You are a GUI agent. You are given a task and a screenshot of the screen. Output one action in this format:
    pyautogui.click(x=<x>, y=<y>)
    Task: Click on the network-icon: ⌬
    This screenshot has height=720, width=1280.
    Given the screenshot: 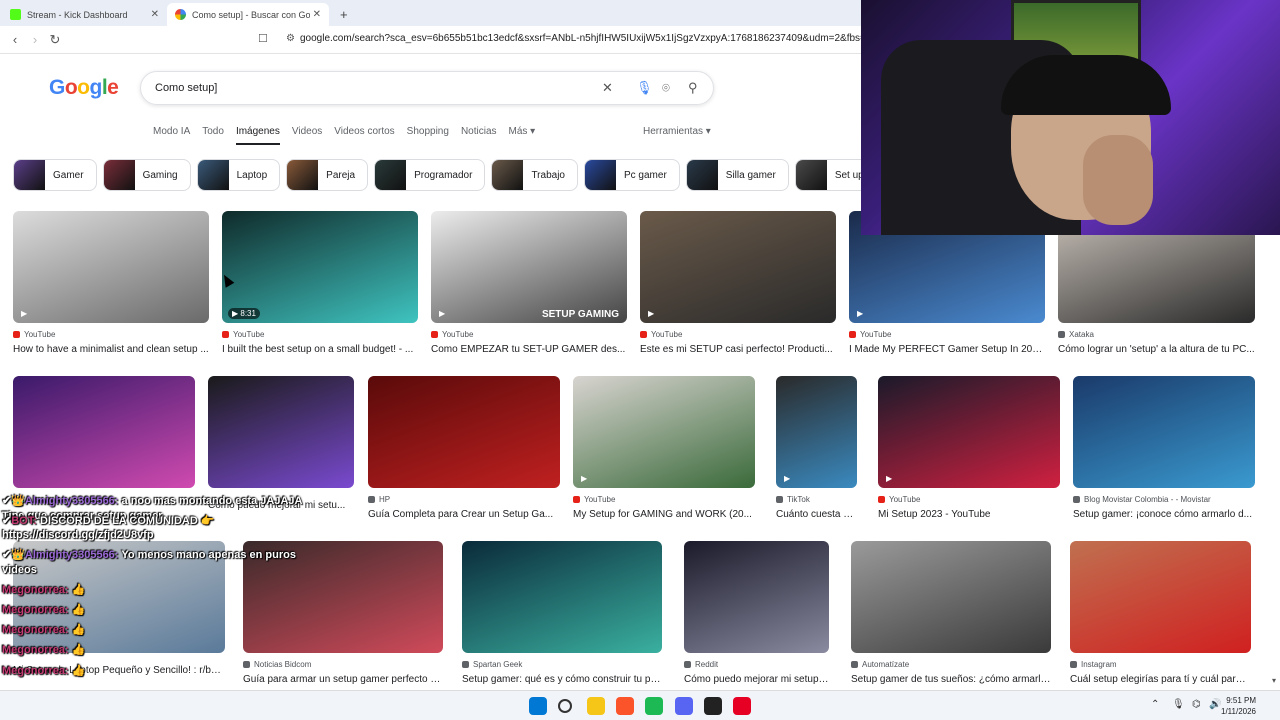 What is the action you would take?
    pyautogui.click(x=1196, y=704)
    